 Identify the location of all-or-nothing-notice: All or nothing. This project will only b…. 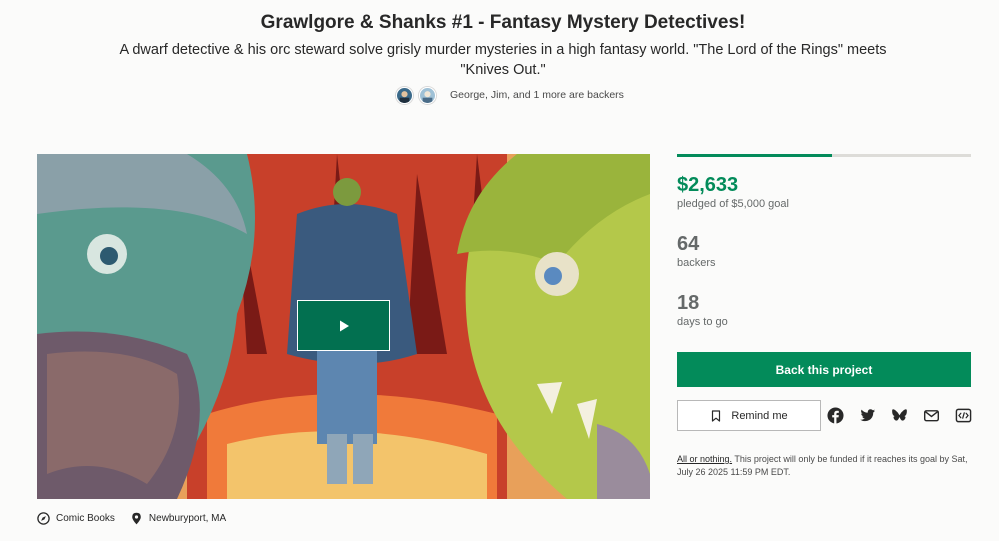
(824, 466).